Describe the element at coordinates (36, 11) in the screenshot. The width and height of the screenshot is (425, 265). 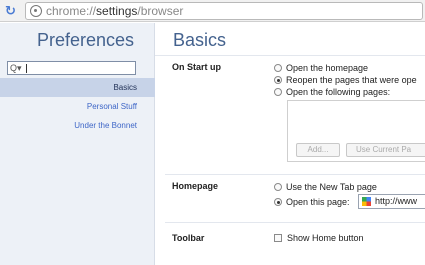
I see `page-icon` at that location.